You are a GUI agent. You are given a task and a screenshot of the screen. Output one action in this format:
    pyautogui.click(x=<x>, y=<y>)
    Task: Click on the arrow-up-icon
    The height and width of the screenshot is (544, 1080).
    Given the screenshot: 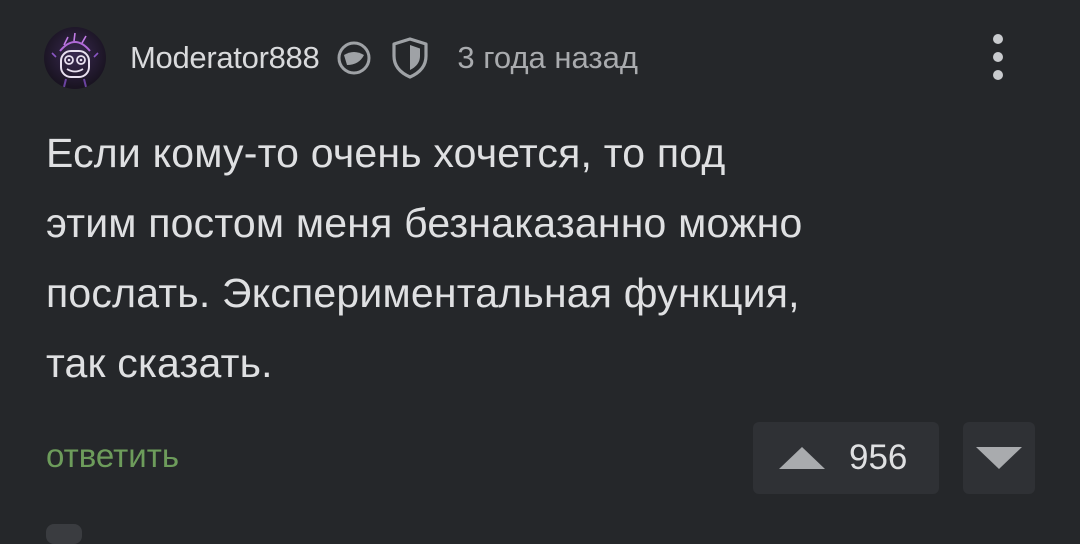 What is the action you would take?
    pyautogui.click(x=802, y=458)
    